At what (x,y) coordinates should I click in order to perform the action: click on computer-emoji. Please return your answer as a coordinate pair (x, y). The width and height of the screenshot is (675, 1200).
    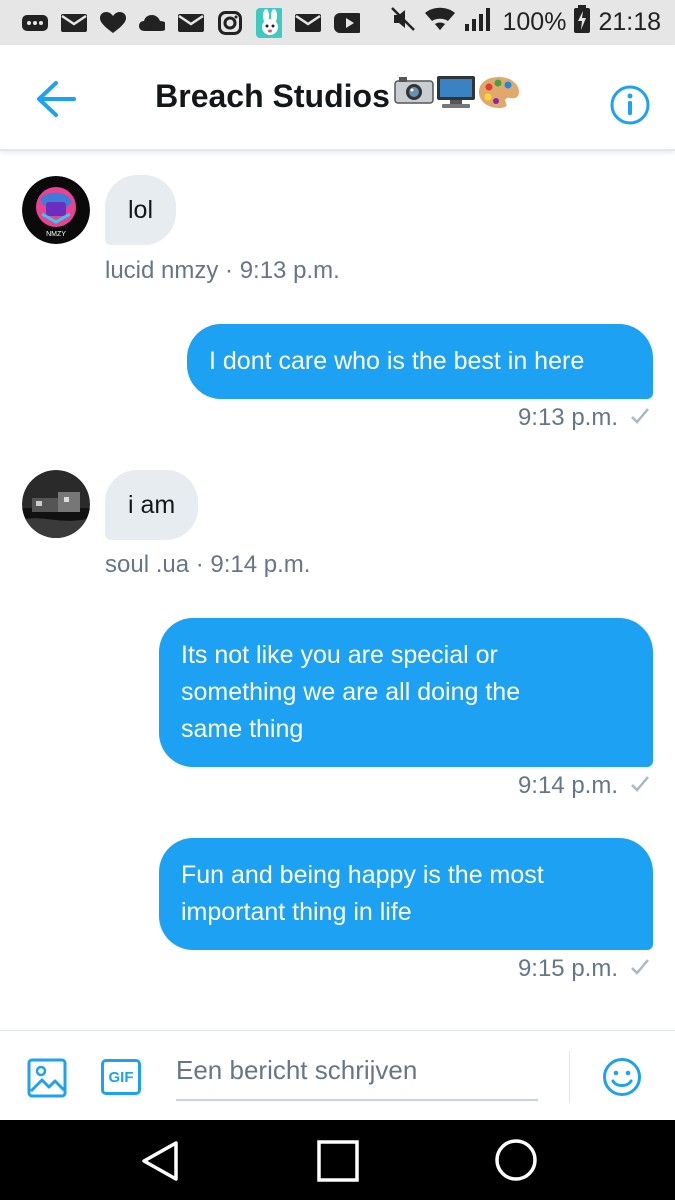
    Looking at the image, I should click on (456, 96).